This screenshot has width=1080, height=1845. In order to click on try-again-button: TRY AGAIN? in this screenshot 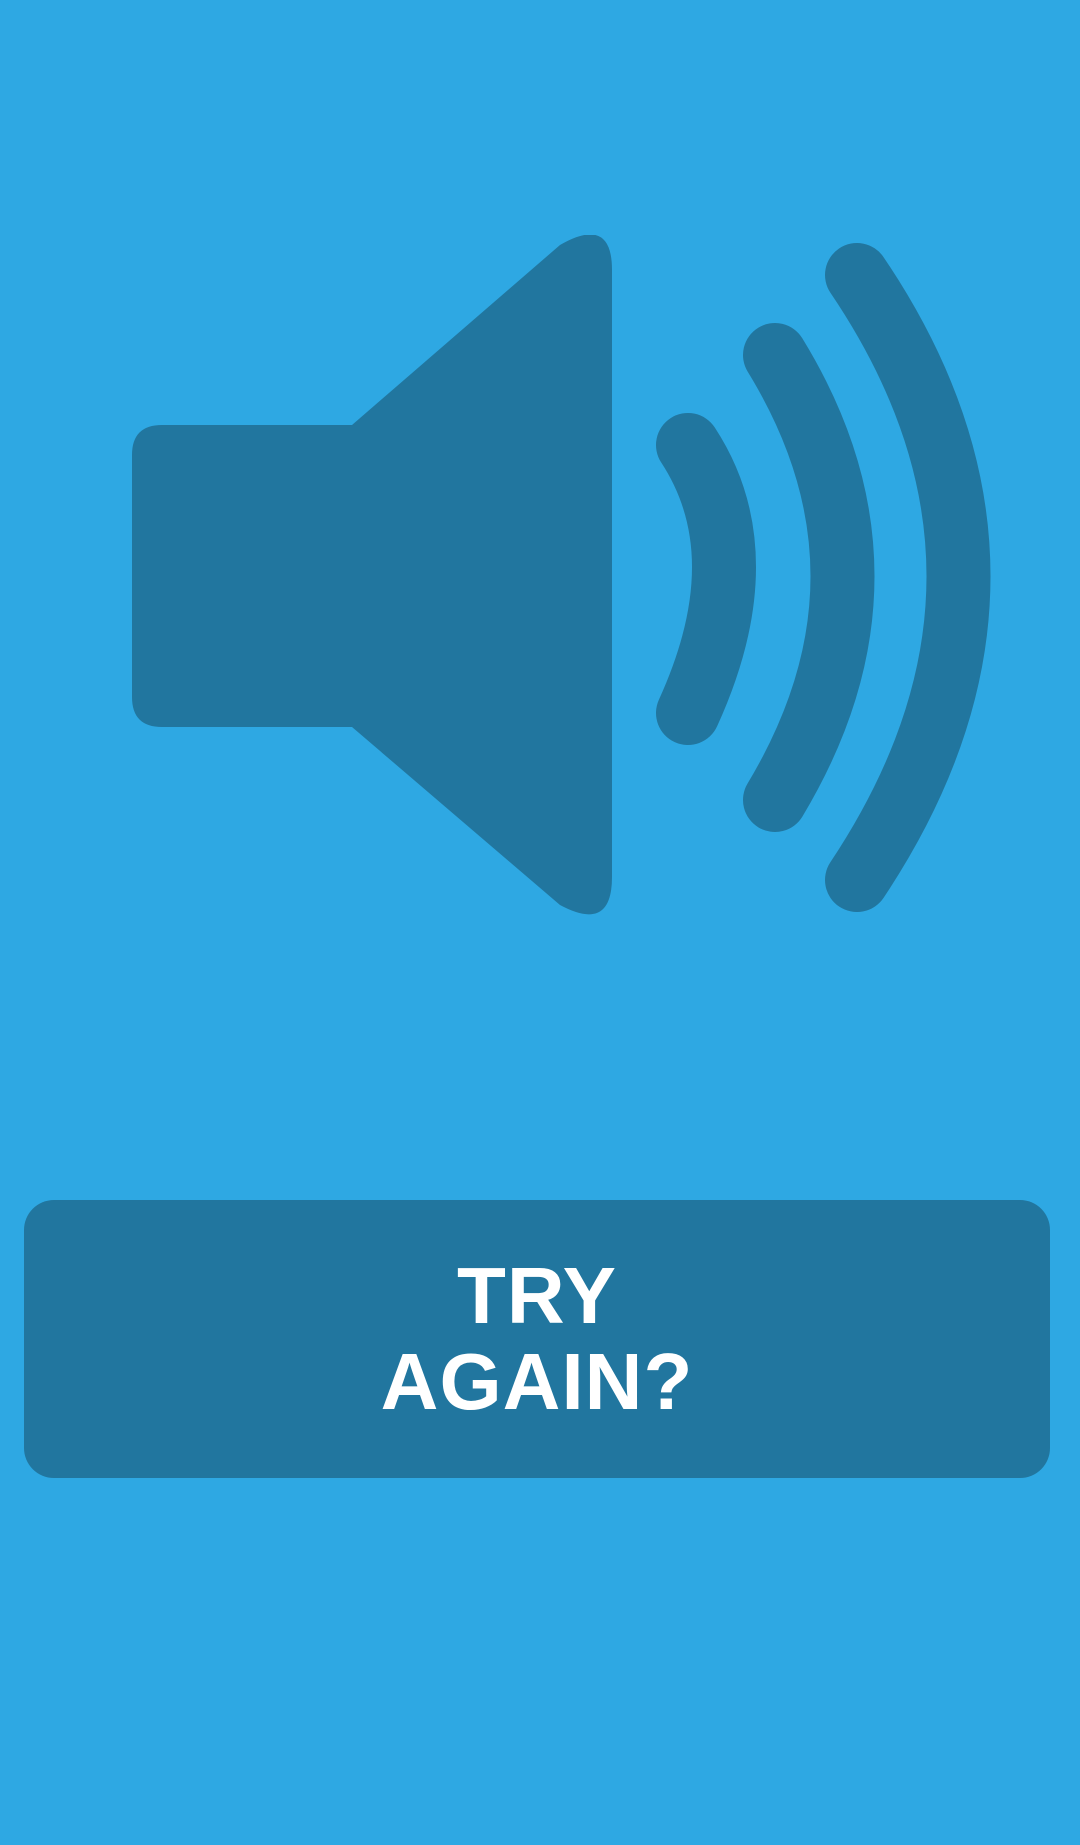, I will do `click(537, 1339)`.